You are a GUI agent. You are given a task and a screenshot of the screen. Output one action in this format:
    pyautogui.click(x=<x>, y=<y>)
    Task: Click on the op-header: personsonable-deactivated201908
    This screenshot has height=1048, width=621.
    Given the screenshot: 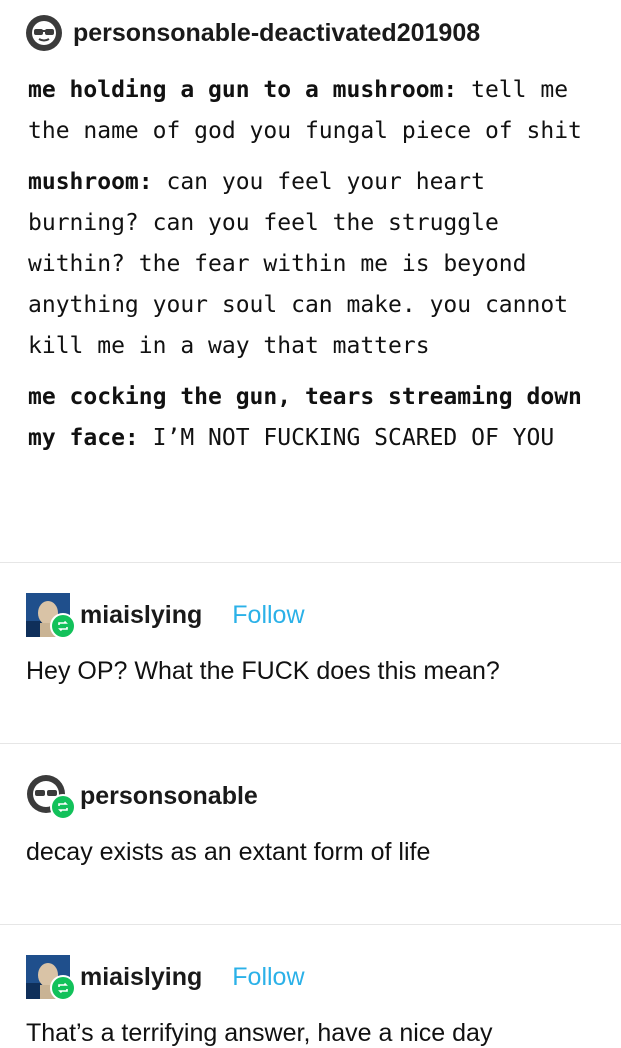 What is the action you would take?
    pyautogui.click(x=323, y=33)
    